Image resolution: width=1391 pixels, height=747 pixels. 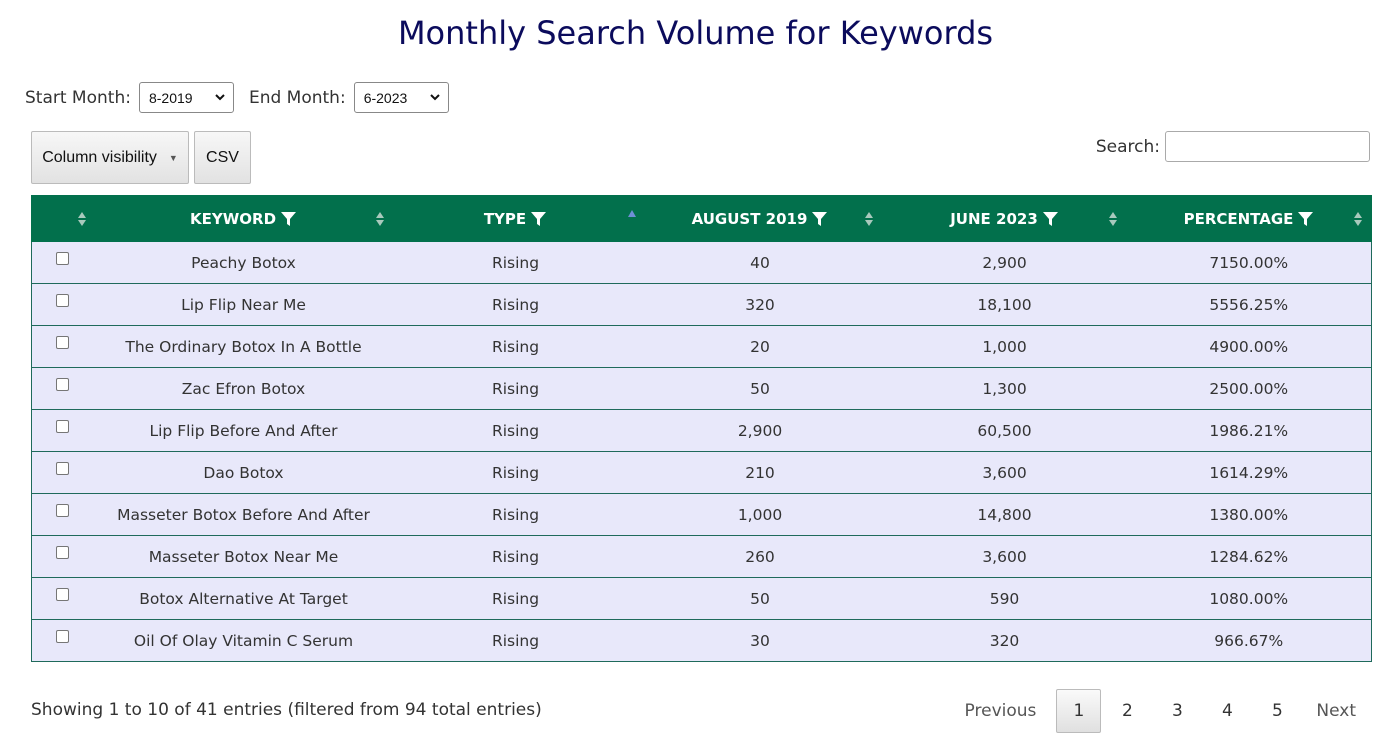 What do you see at coordinates (1004, 304) in the screenshot?
I see `june-2023-cell: 18,100` at bounding box center [1004, 304].